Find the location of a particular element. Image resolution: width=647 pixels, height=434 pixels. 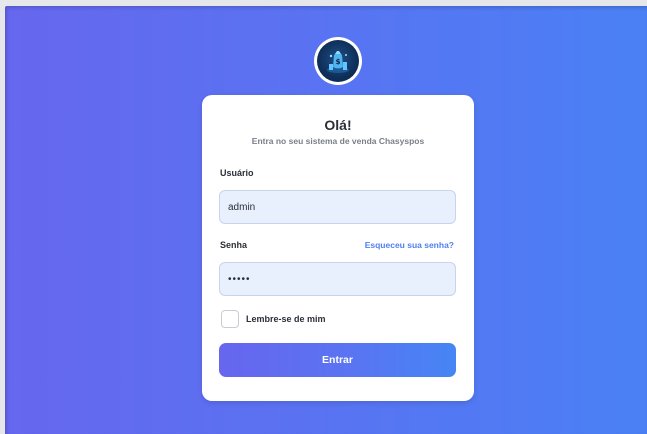

page-title: Olá! is located at coordinates (338, 125).